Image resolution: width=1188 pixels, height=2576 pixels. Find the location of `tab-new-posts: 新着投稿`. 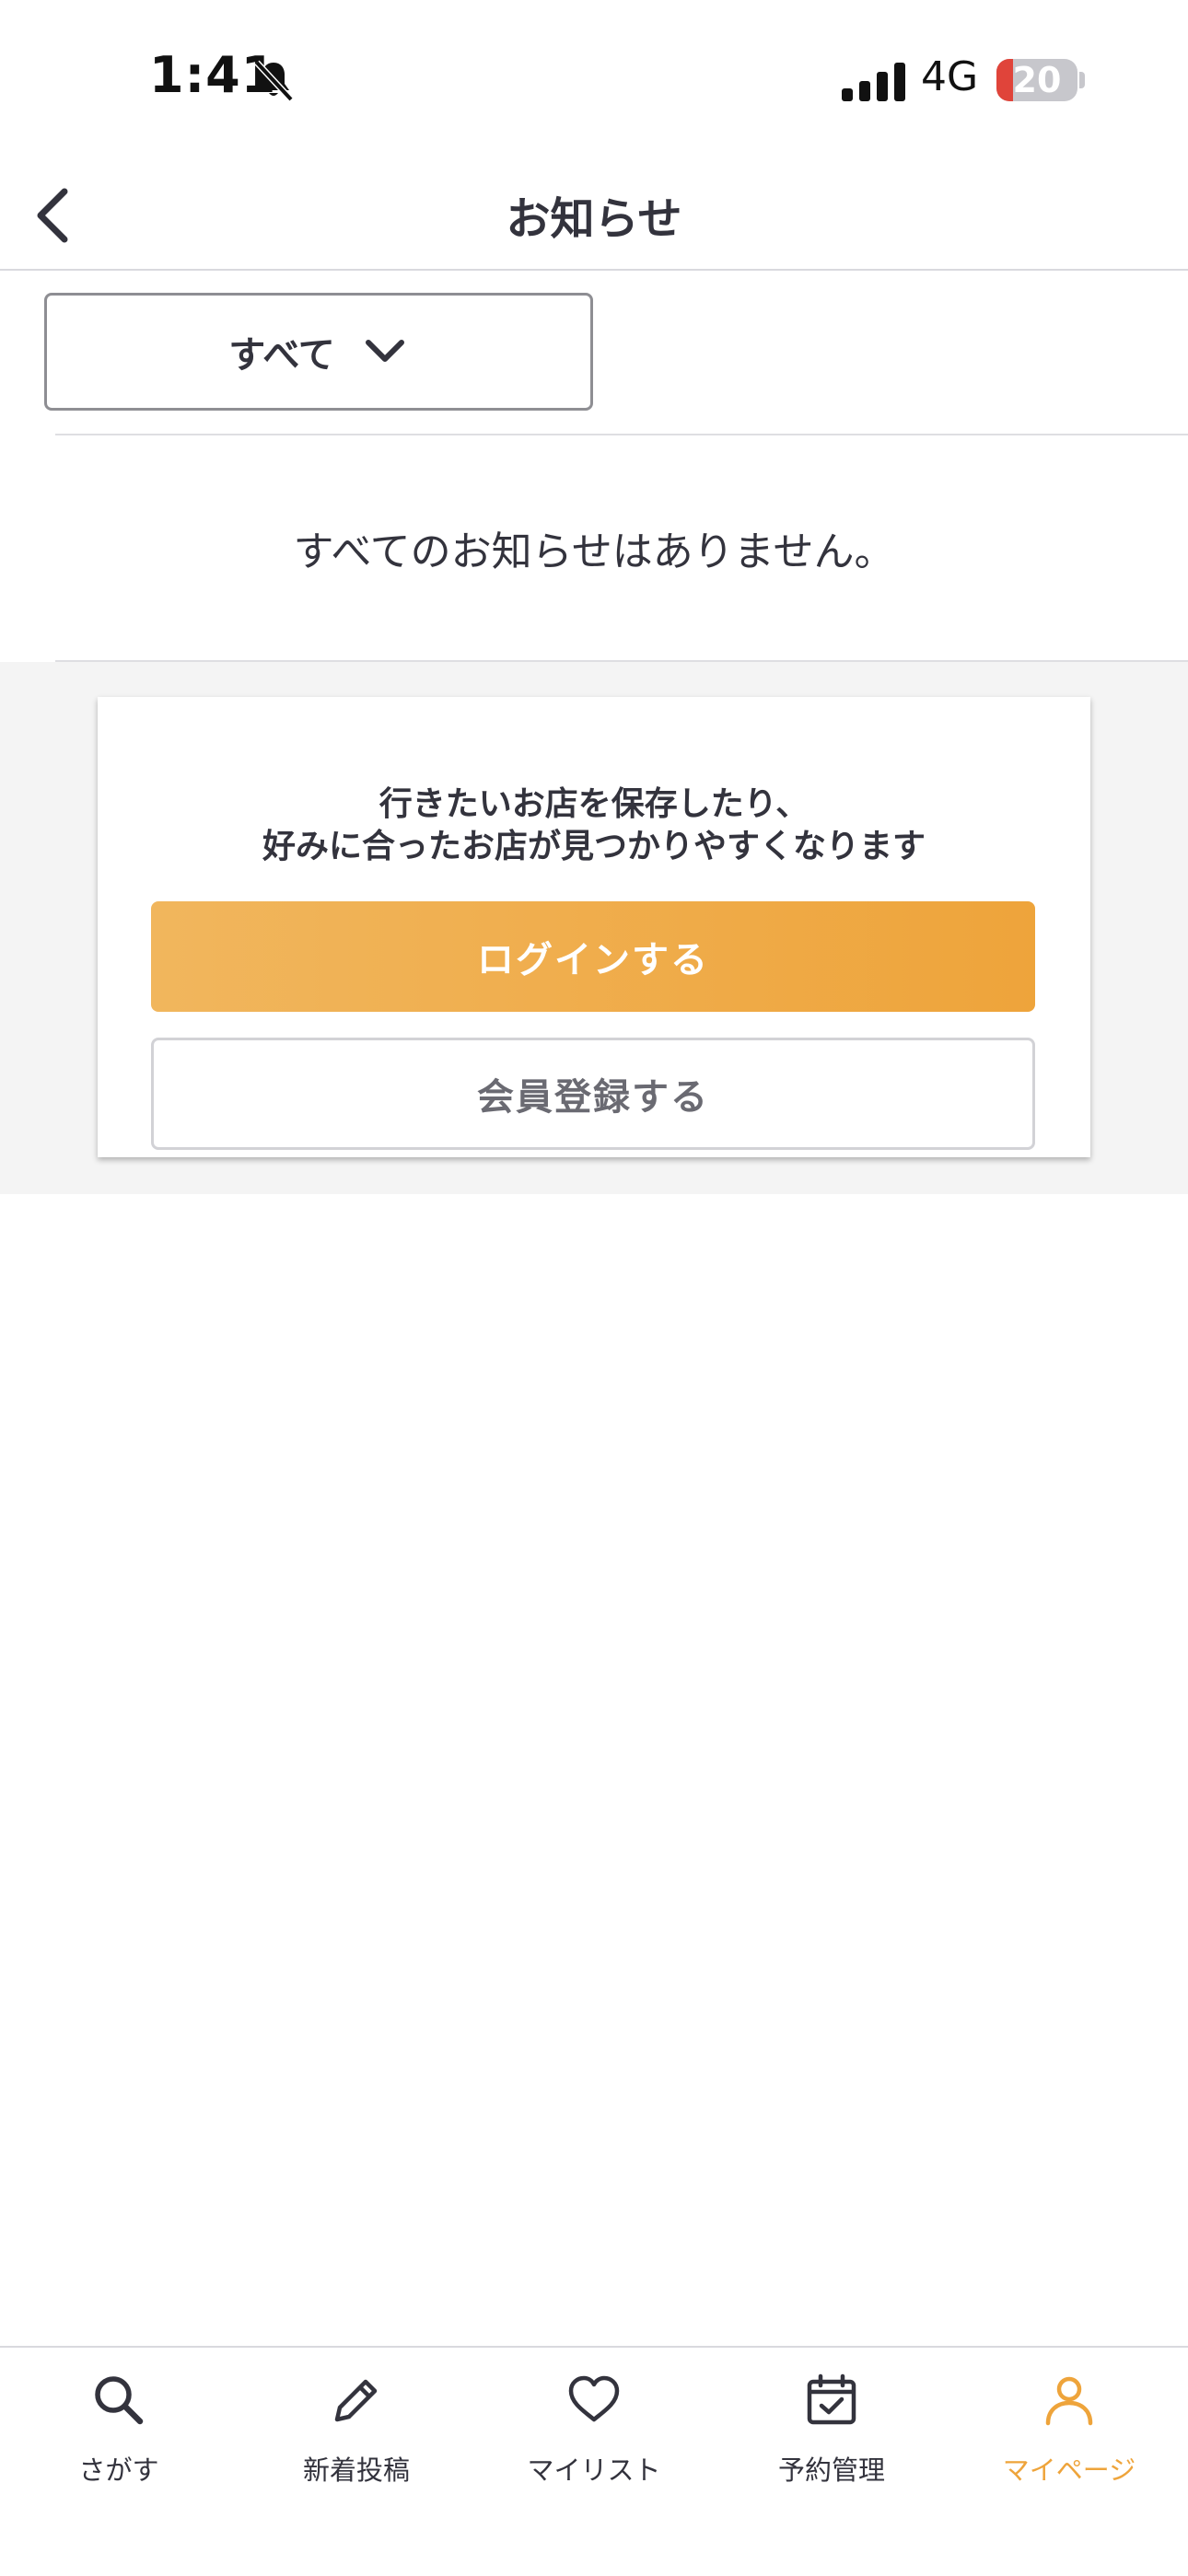

tab-new-posts: 新着投稿 is located at coordinates (356, 2430).